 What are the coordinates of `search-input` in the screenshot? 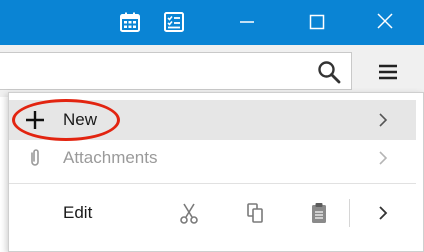 It's located at (176, 71).